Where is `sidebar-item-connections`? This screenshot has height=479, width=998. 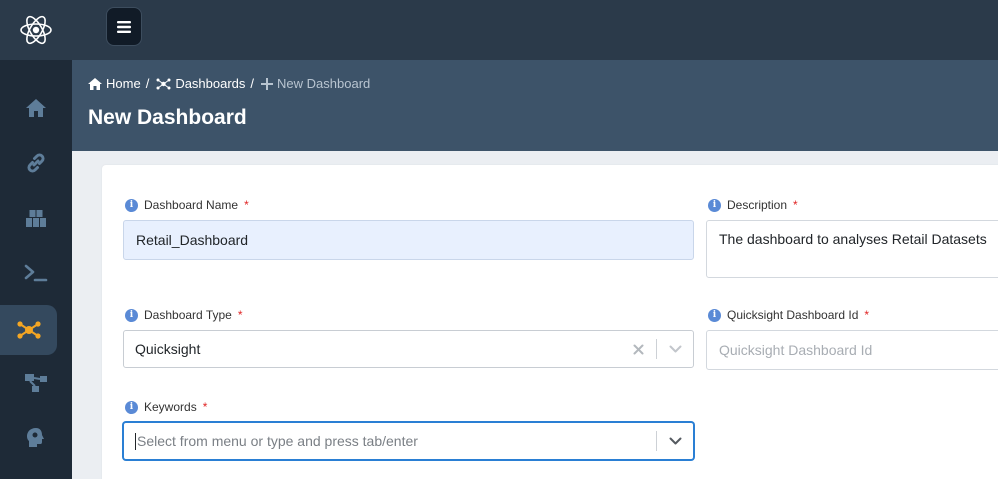
sidebar-item-connections is located at coordinates (36, 163).